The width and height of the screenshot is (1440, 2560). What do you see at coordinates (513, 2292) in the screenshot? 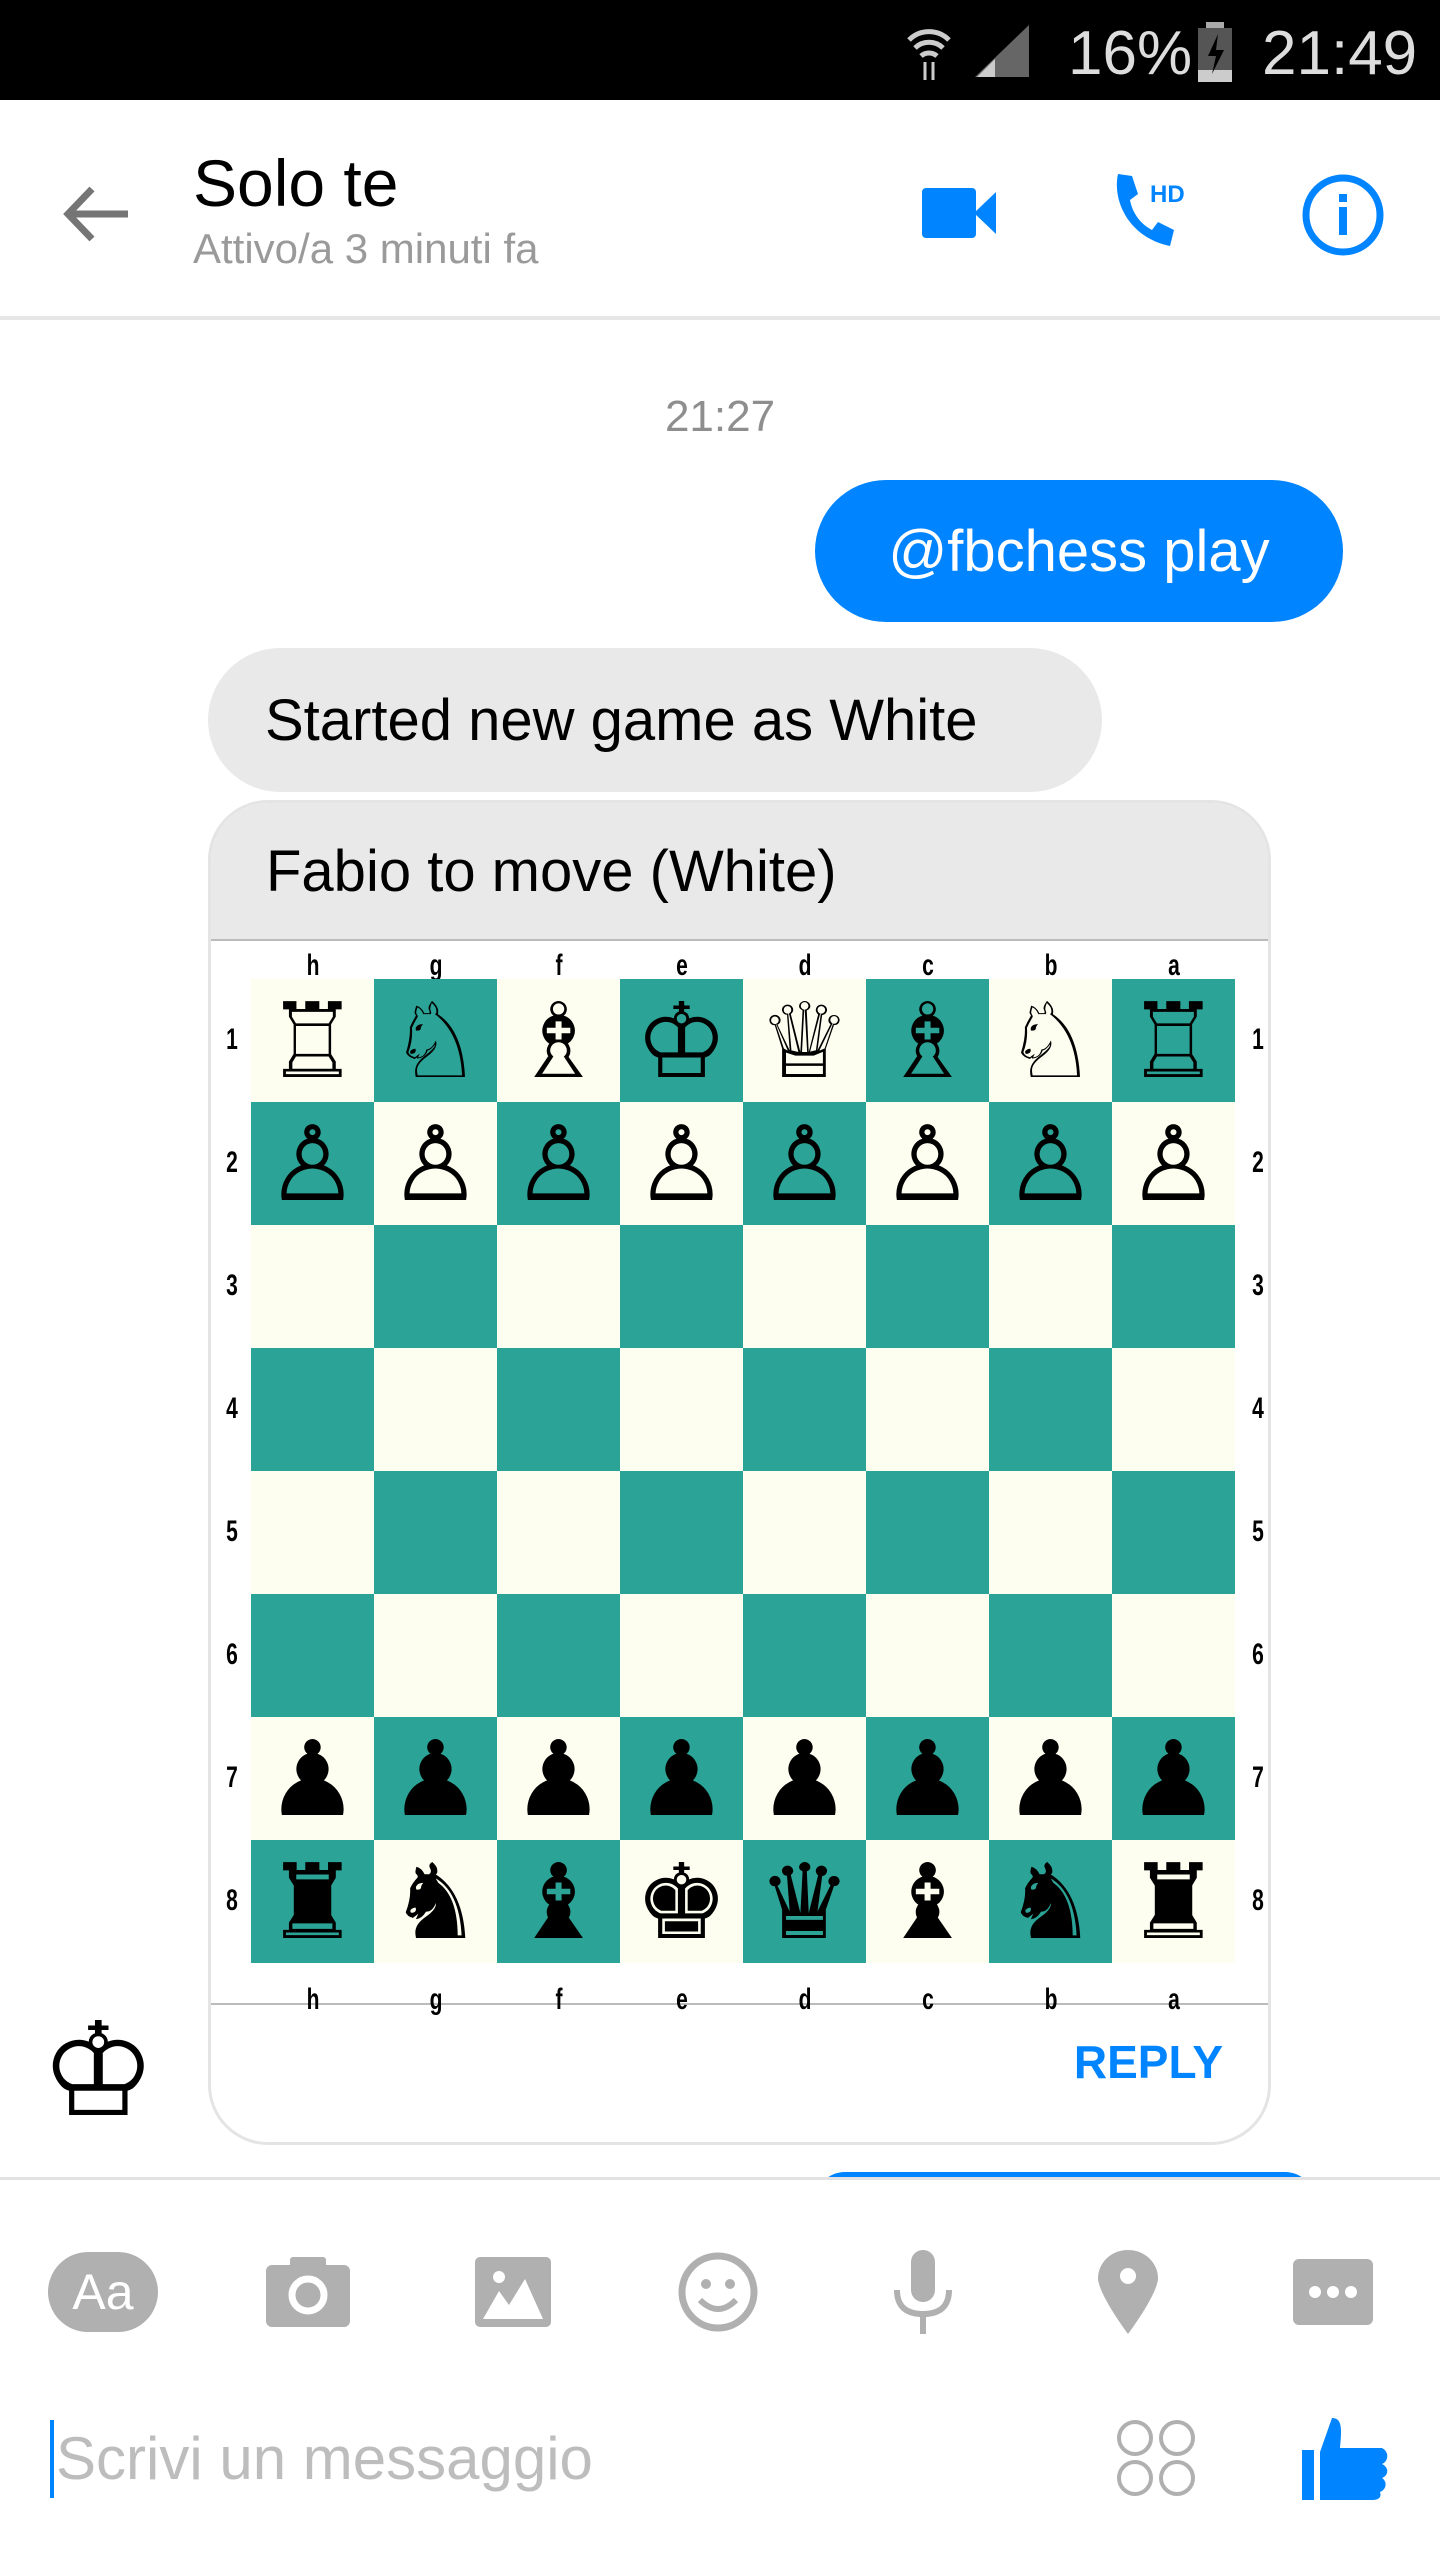
I see `image-button` at bounding box center [513, 2292].